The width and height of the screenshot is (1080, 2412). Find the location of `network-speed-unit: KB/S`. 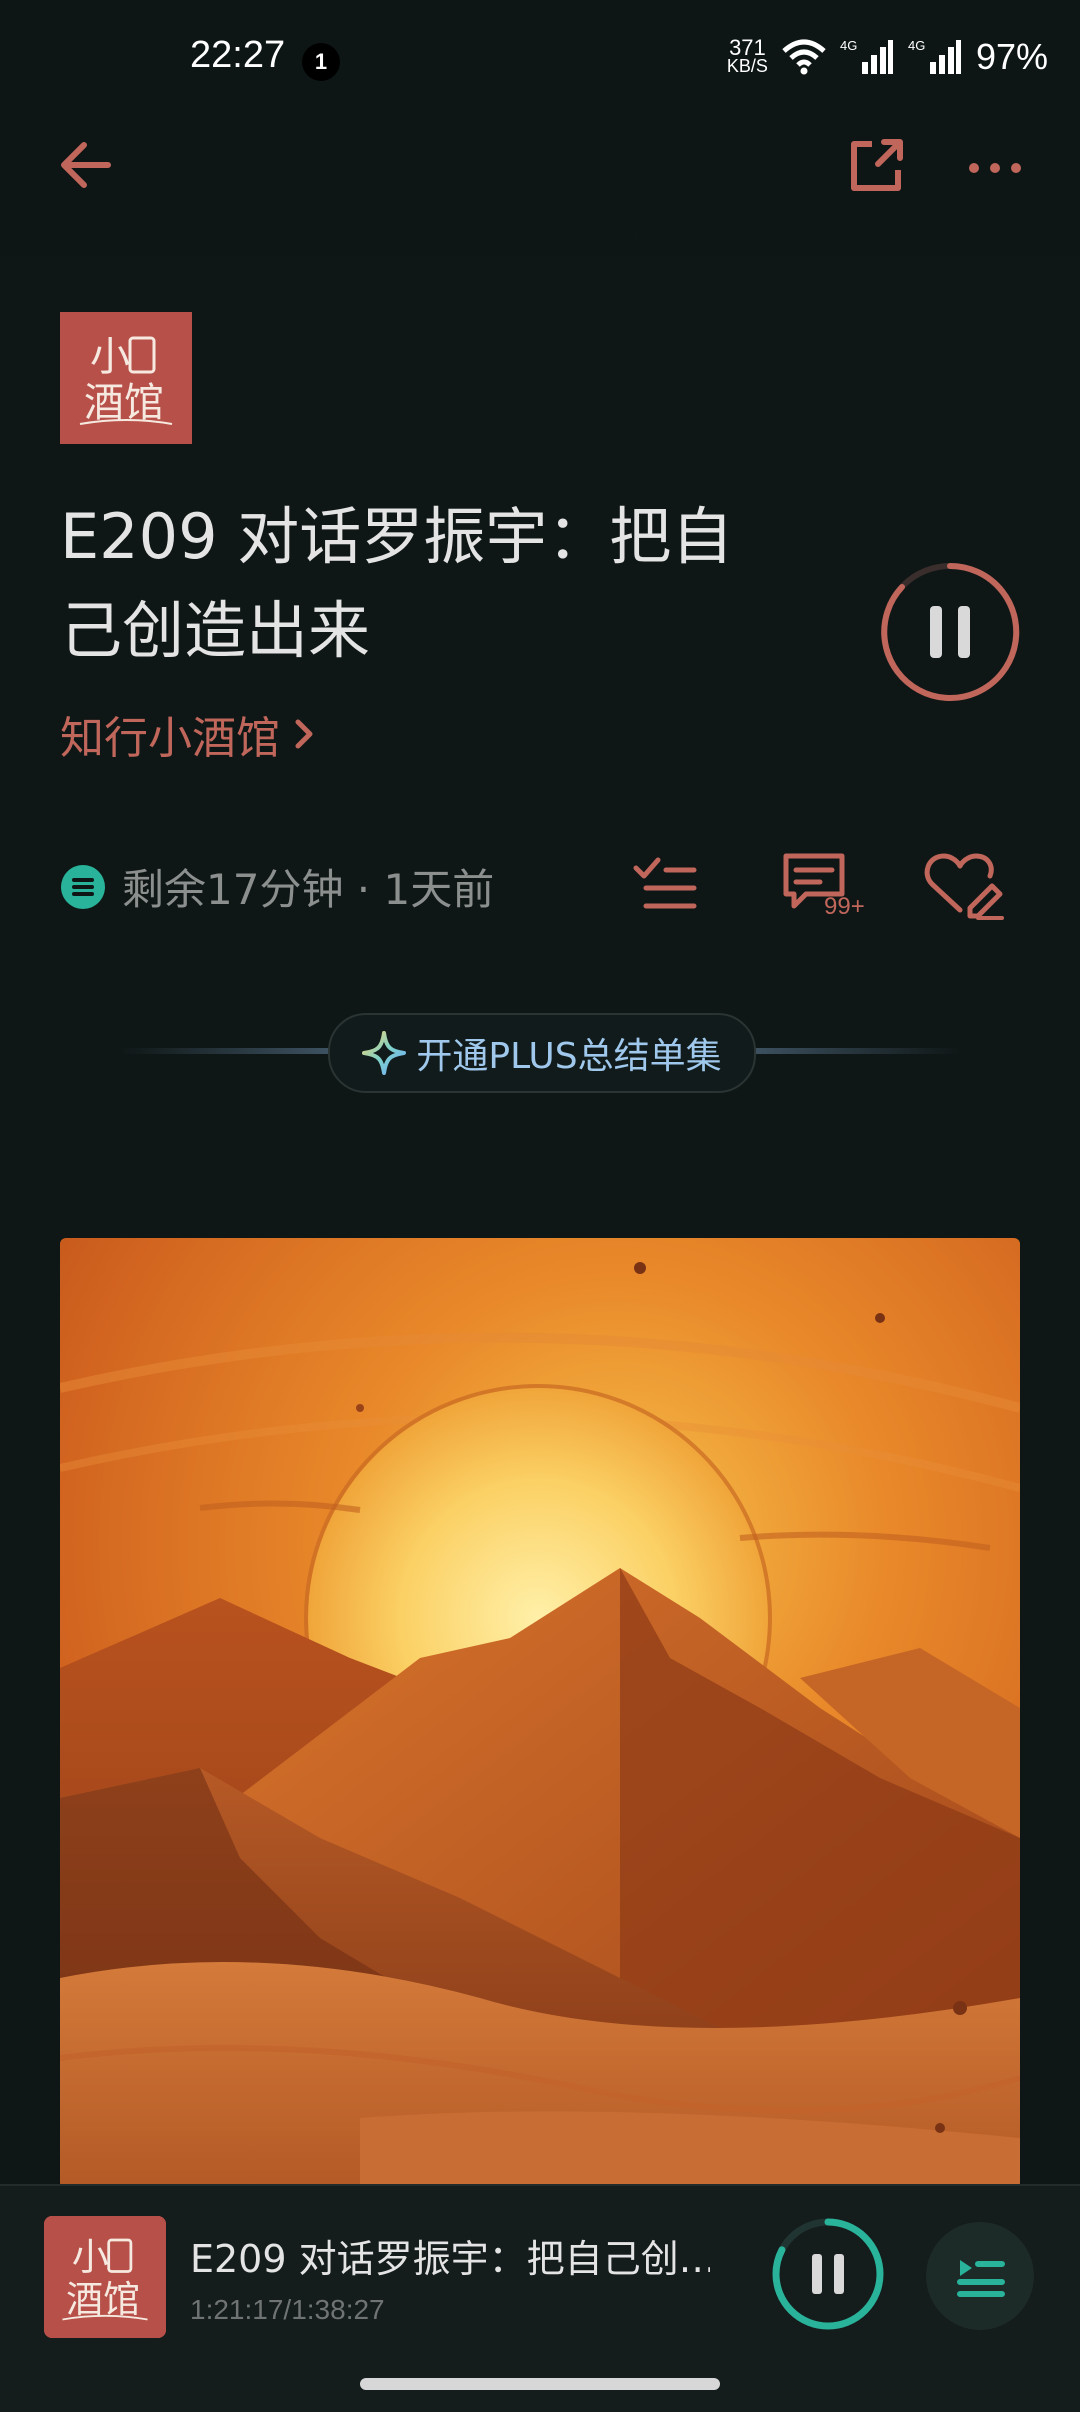

network-speed-unit: KB/S is located at coordinates (747, 66).